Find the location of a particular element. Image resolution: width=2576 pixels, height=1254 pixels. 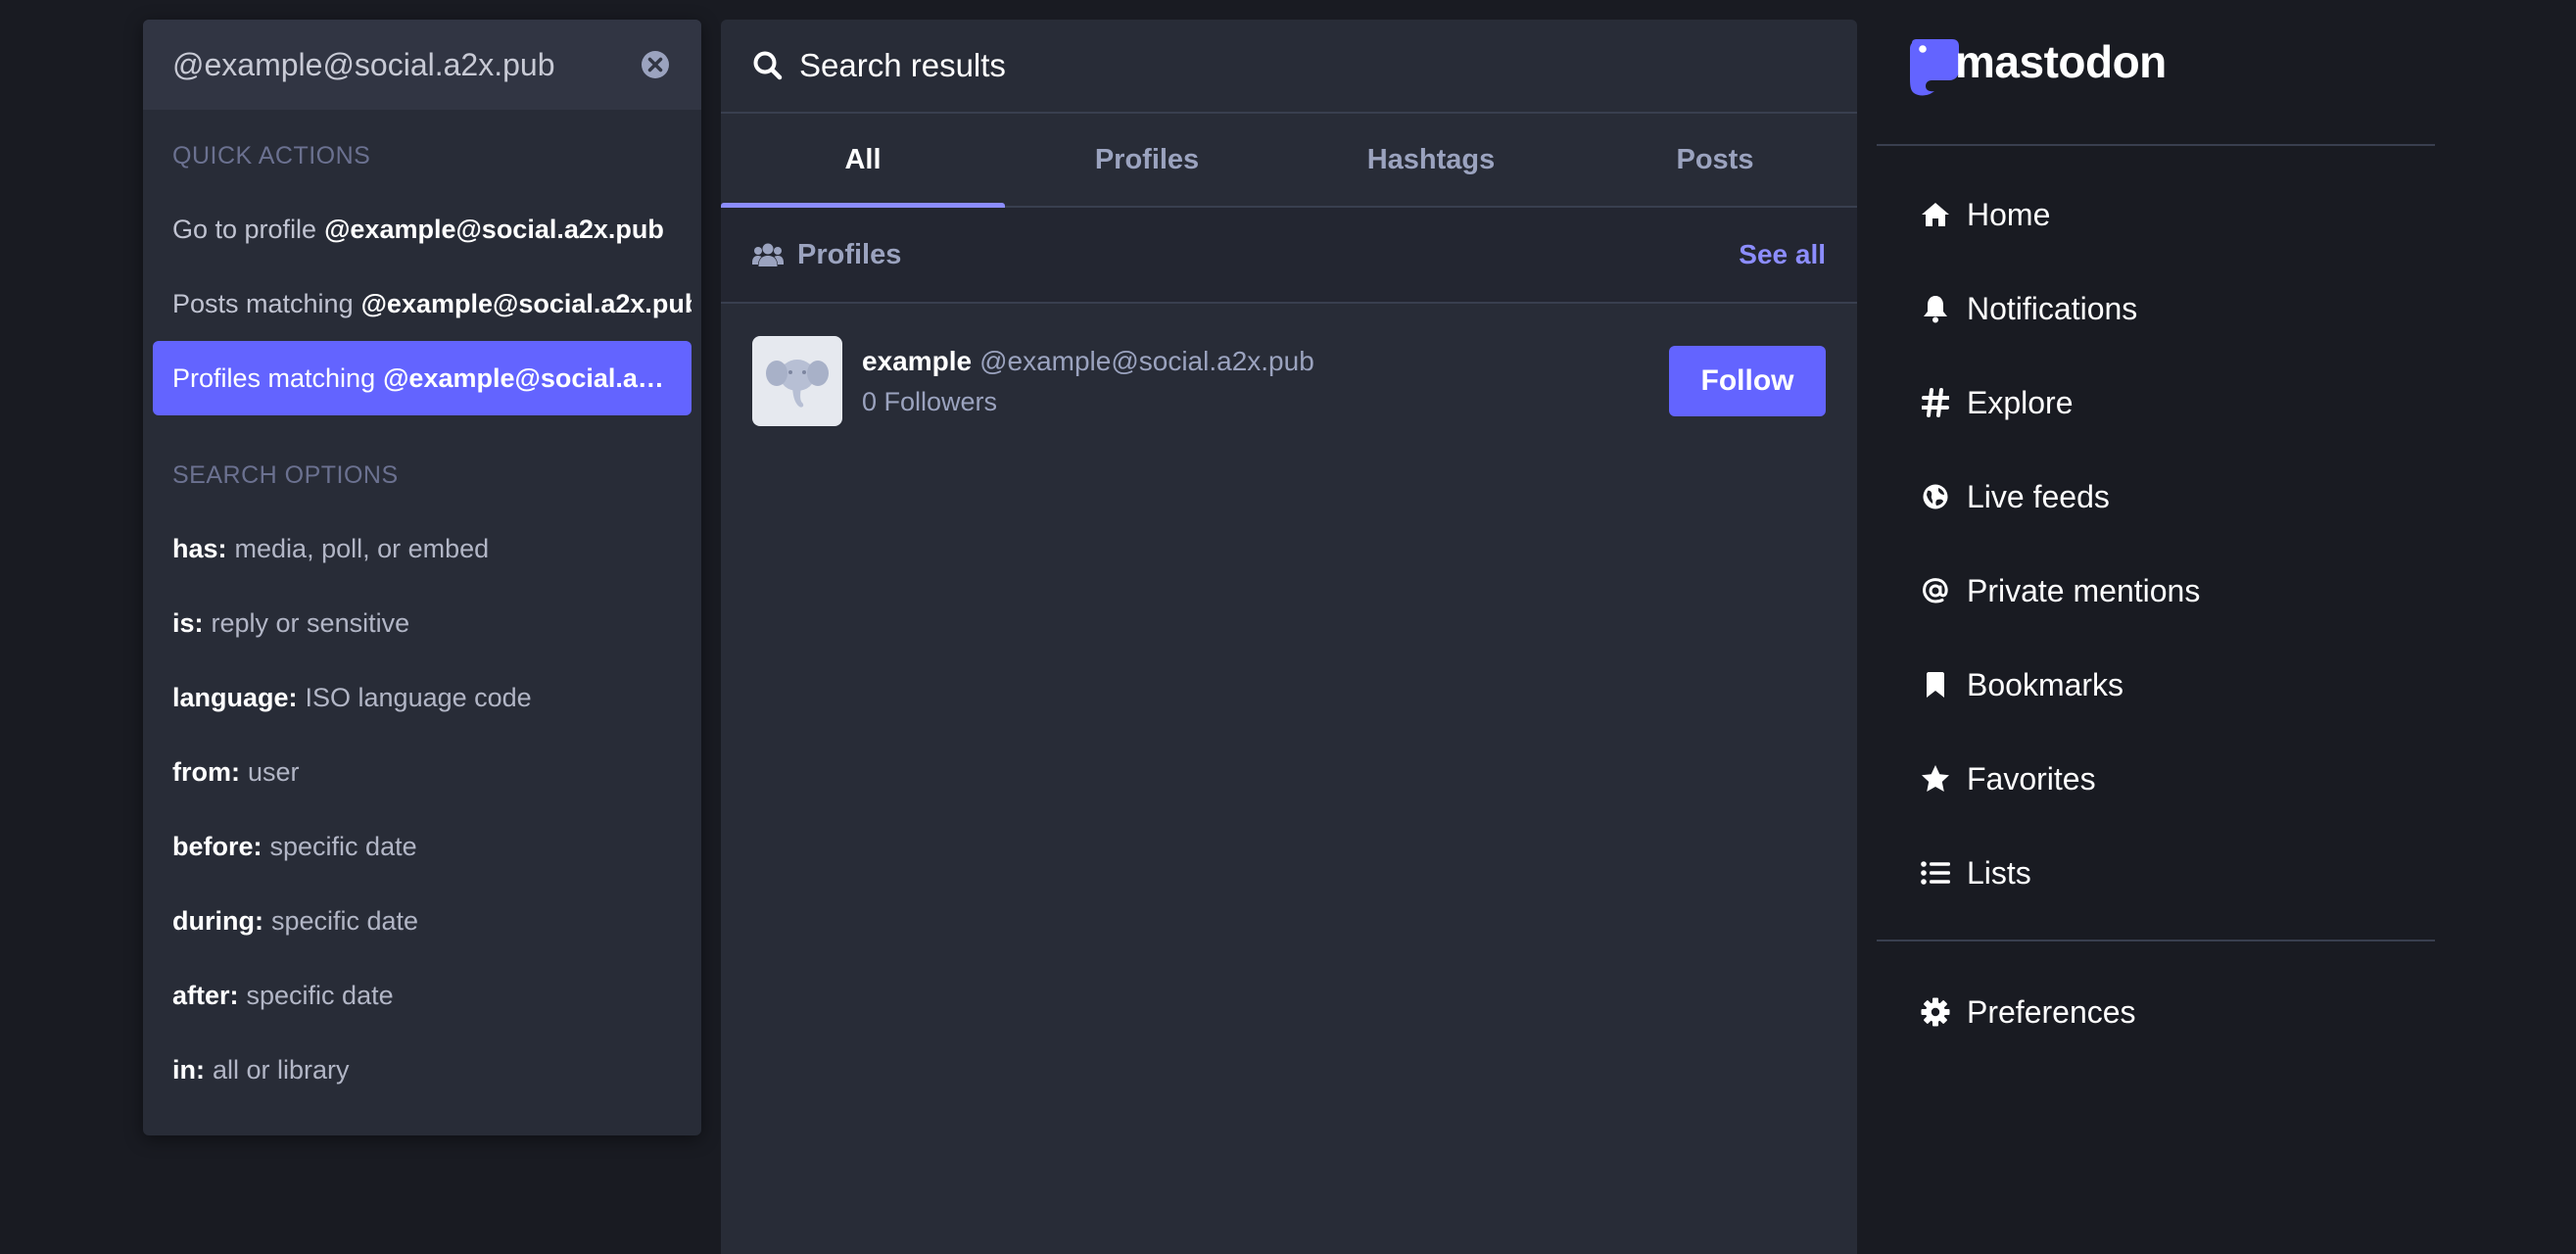

account-name-line: example @example@social.a2x.pub is located at coordinates (1265, 361).